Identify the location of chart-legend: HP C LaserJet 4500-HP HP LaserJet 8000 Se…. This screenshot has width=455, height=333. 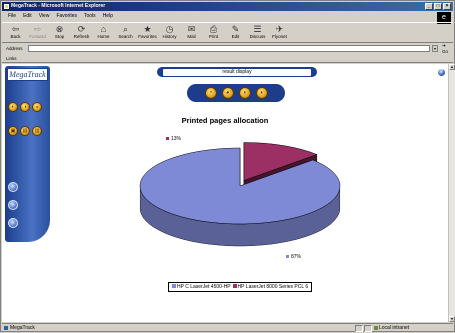
(240, 287).